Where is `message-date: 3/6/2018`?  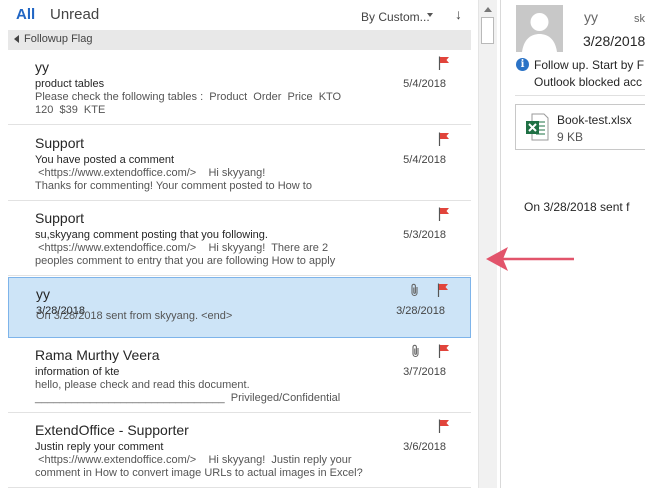 message-date: 3/6/2018 is located at coordinates (424, 447).